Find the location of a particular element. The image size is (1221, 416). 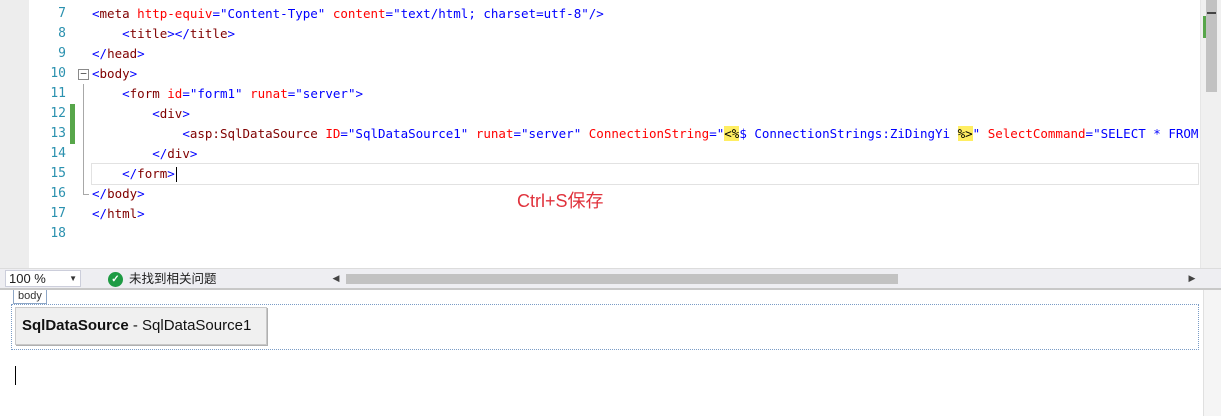

code-token: form is located at coordinates (144, 93).